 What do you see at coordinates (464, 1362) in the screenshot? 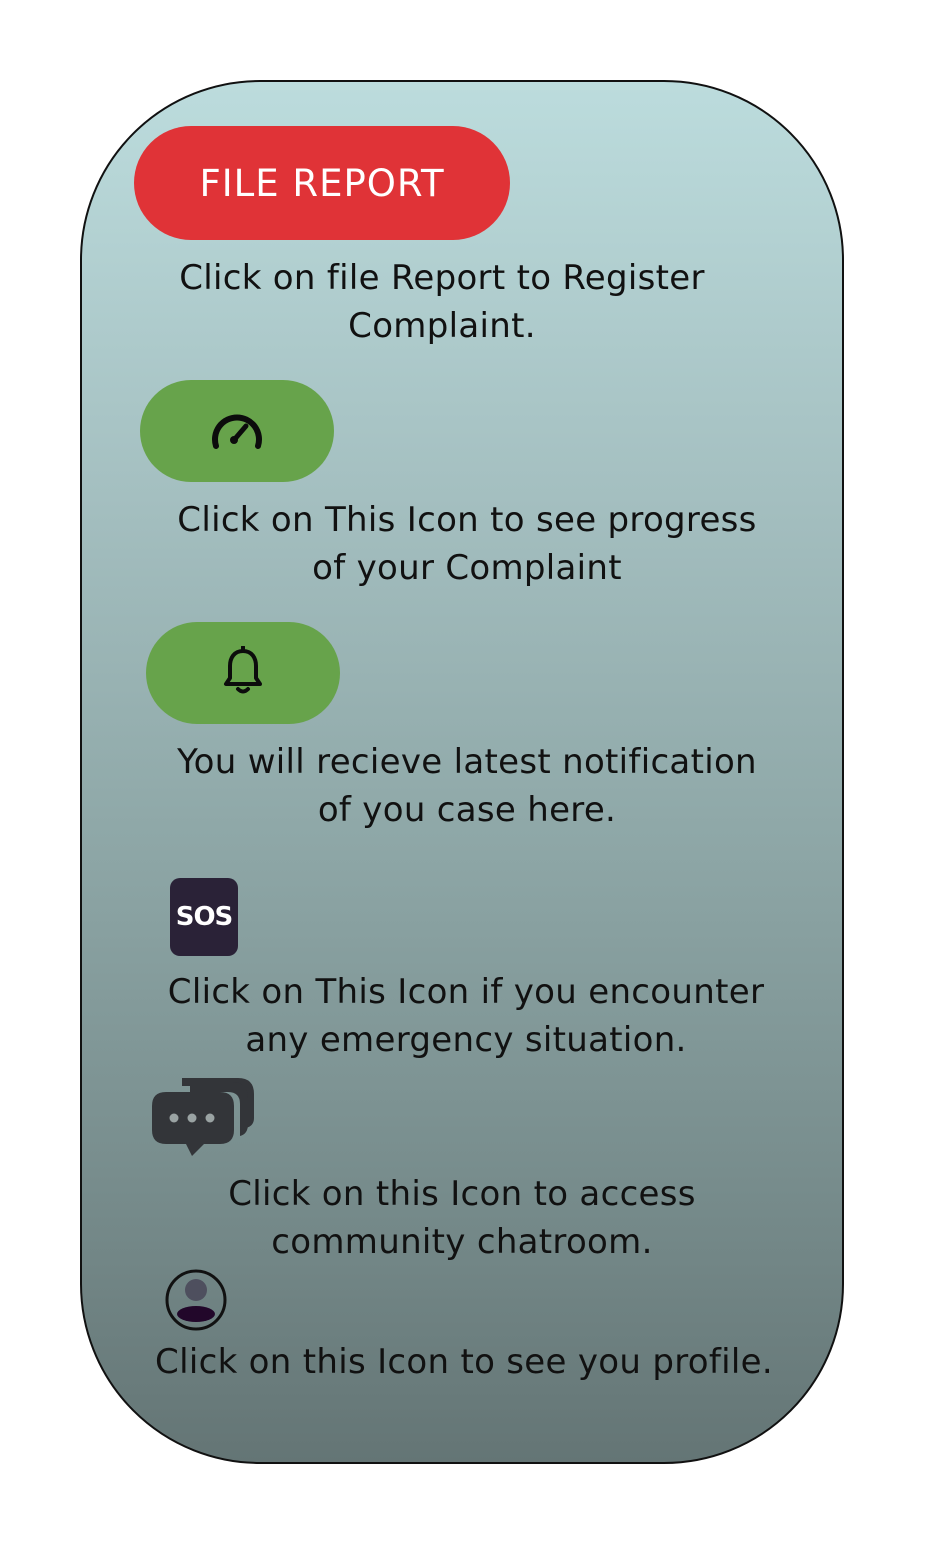
I see `profile-description: Click on this Icon to see you profile.` at bounding box center [464, 1362].